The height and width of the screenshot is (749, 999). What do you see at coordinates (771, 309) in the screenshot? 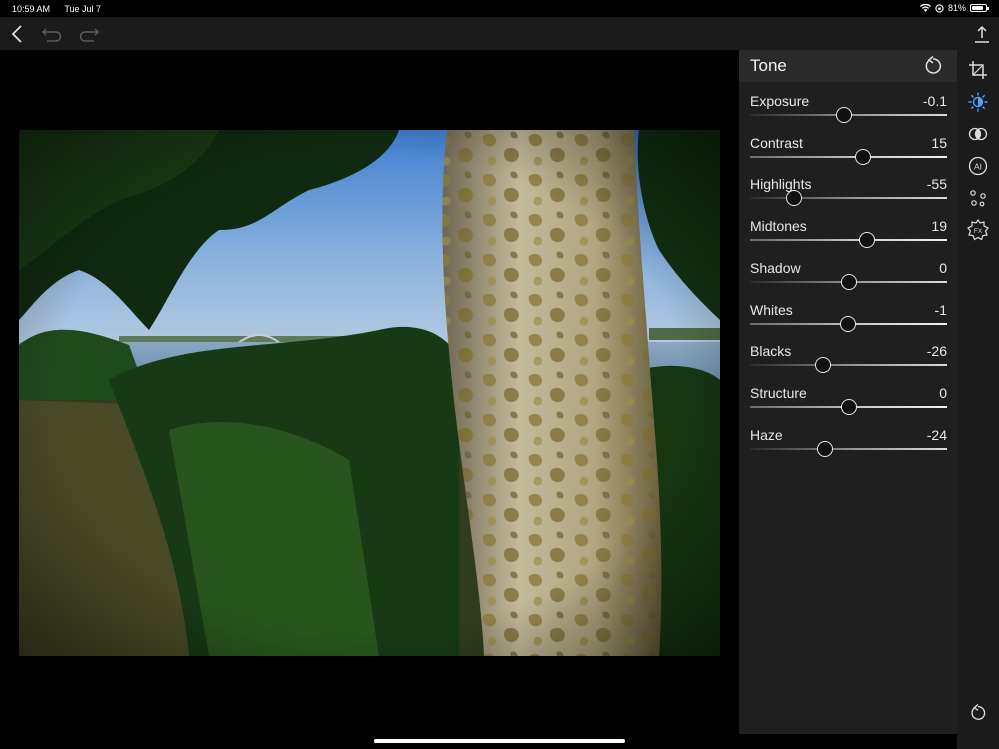
I see `slider-label: Whites` at bounding box center [771, 309].